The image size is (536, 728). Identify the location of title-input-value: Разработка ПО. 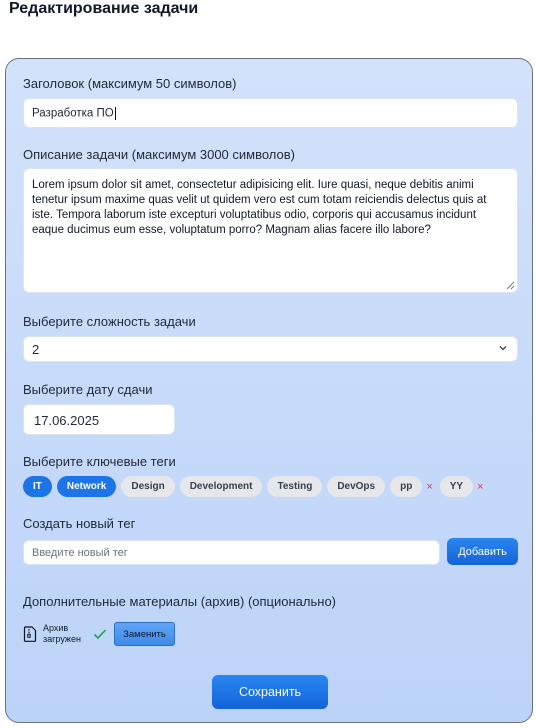
(73, 113).